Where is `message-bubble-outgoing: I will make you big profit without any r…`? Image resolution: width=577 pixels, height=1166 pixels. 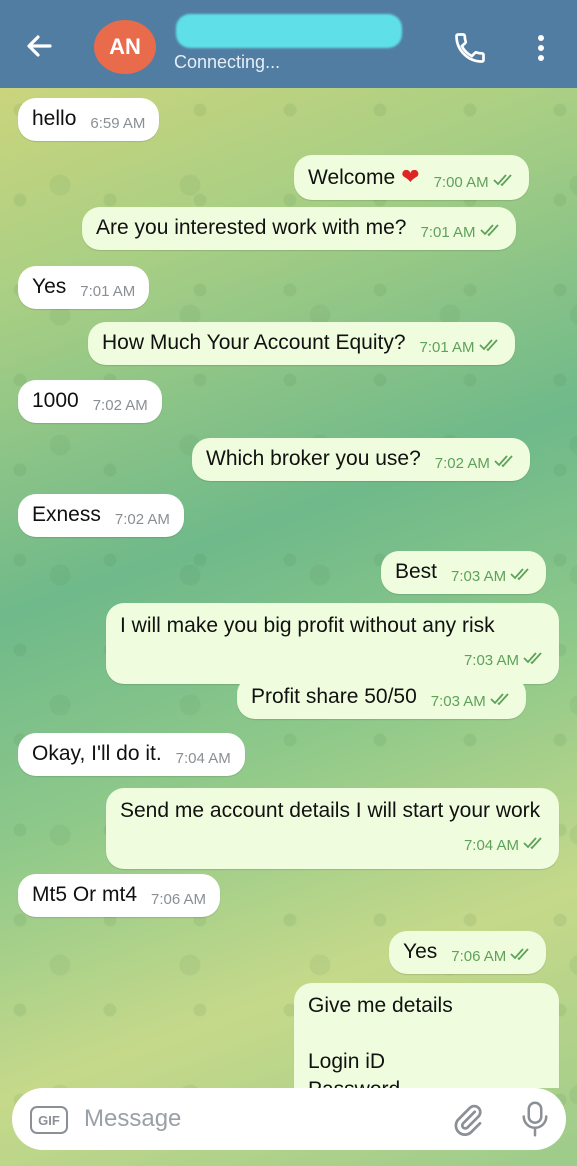
message-bubble-outgoing: I will make you big profit without any r… is located at coordinates (332, 643).